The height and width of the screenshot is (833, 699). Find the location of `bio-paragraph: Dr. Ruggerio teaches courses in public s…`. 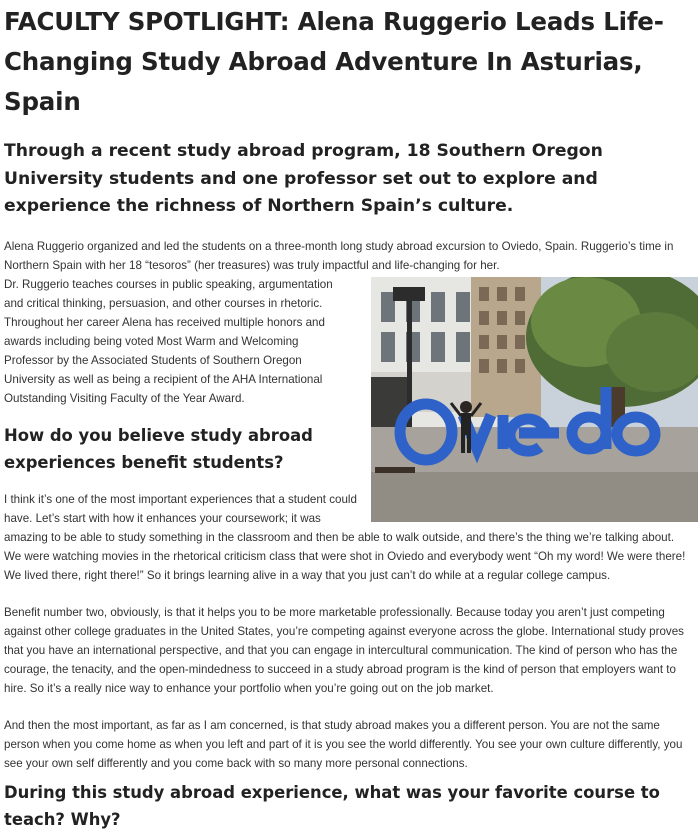

bio-paragraph: Dr. Ruggerio teaches courses in public s… is located at coordinates (168, 341).